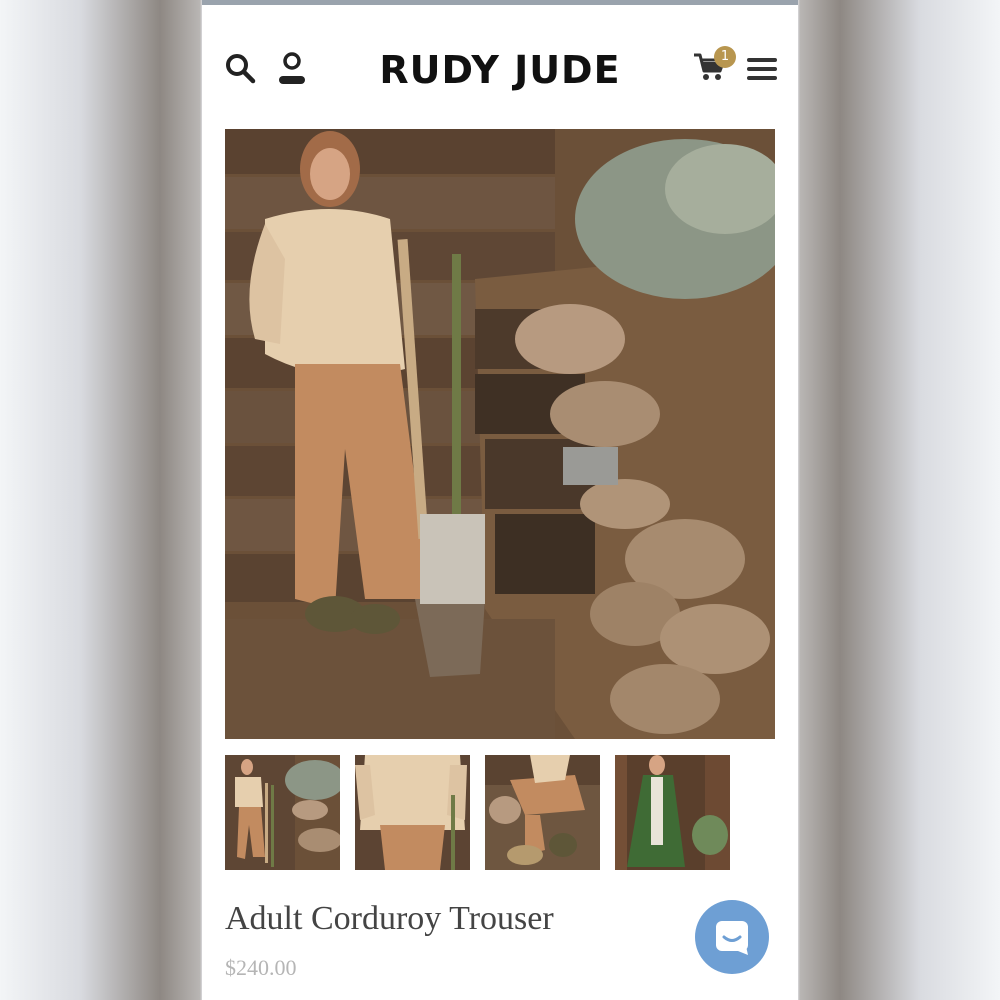 The height and width of the screenshot is (1000, 1000). I want to click on cart-count-badge: 1, so click(725, 57).